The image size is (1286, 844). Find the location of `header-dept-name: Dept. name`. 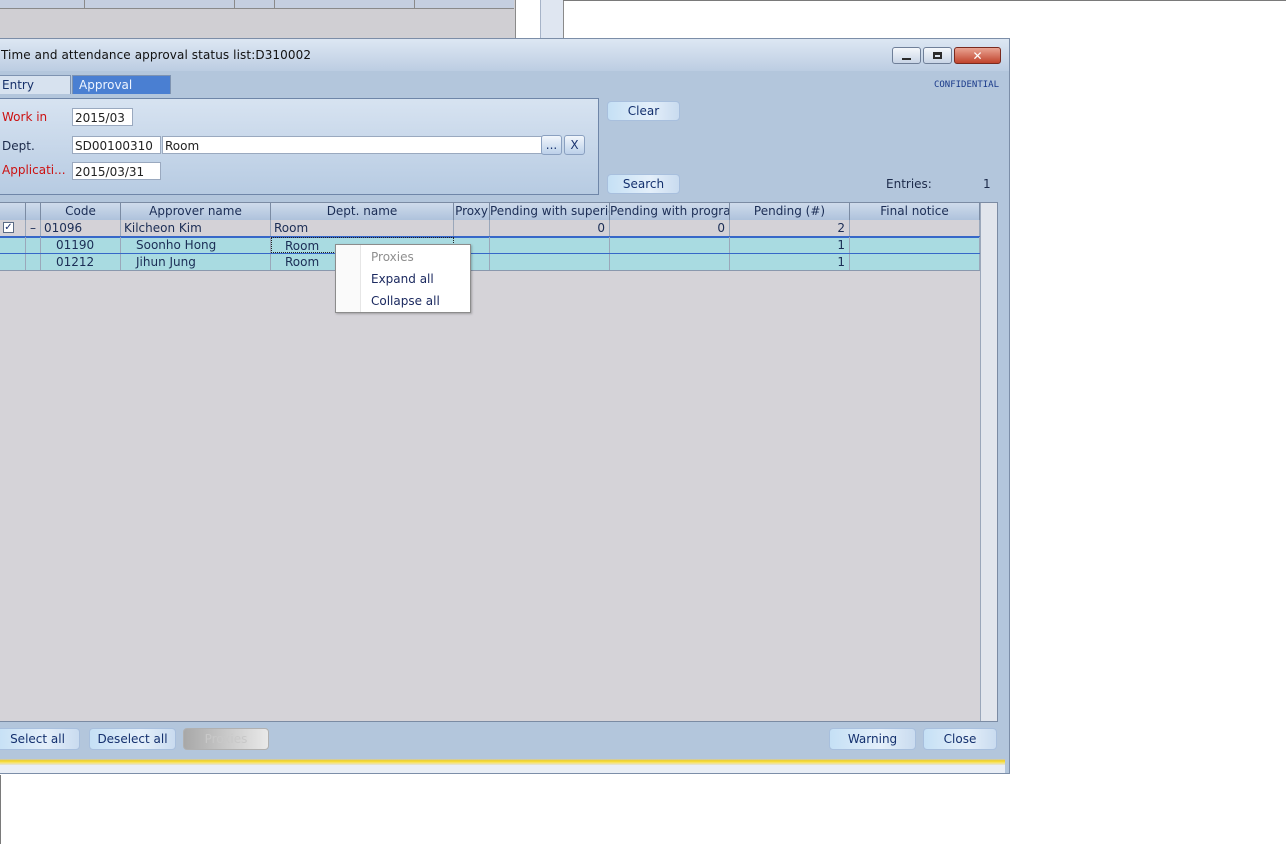

header-dept-name: Dept. name is located at coordinates (362, 211).